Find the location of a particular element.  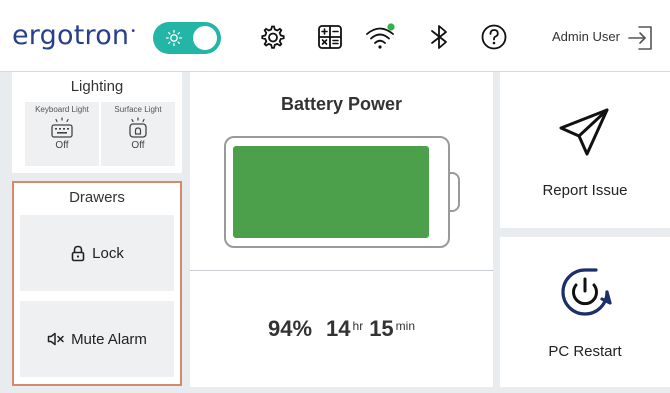

surface-light-state: Off is located at coordinates (138, 145).